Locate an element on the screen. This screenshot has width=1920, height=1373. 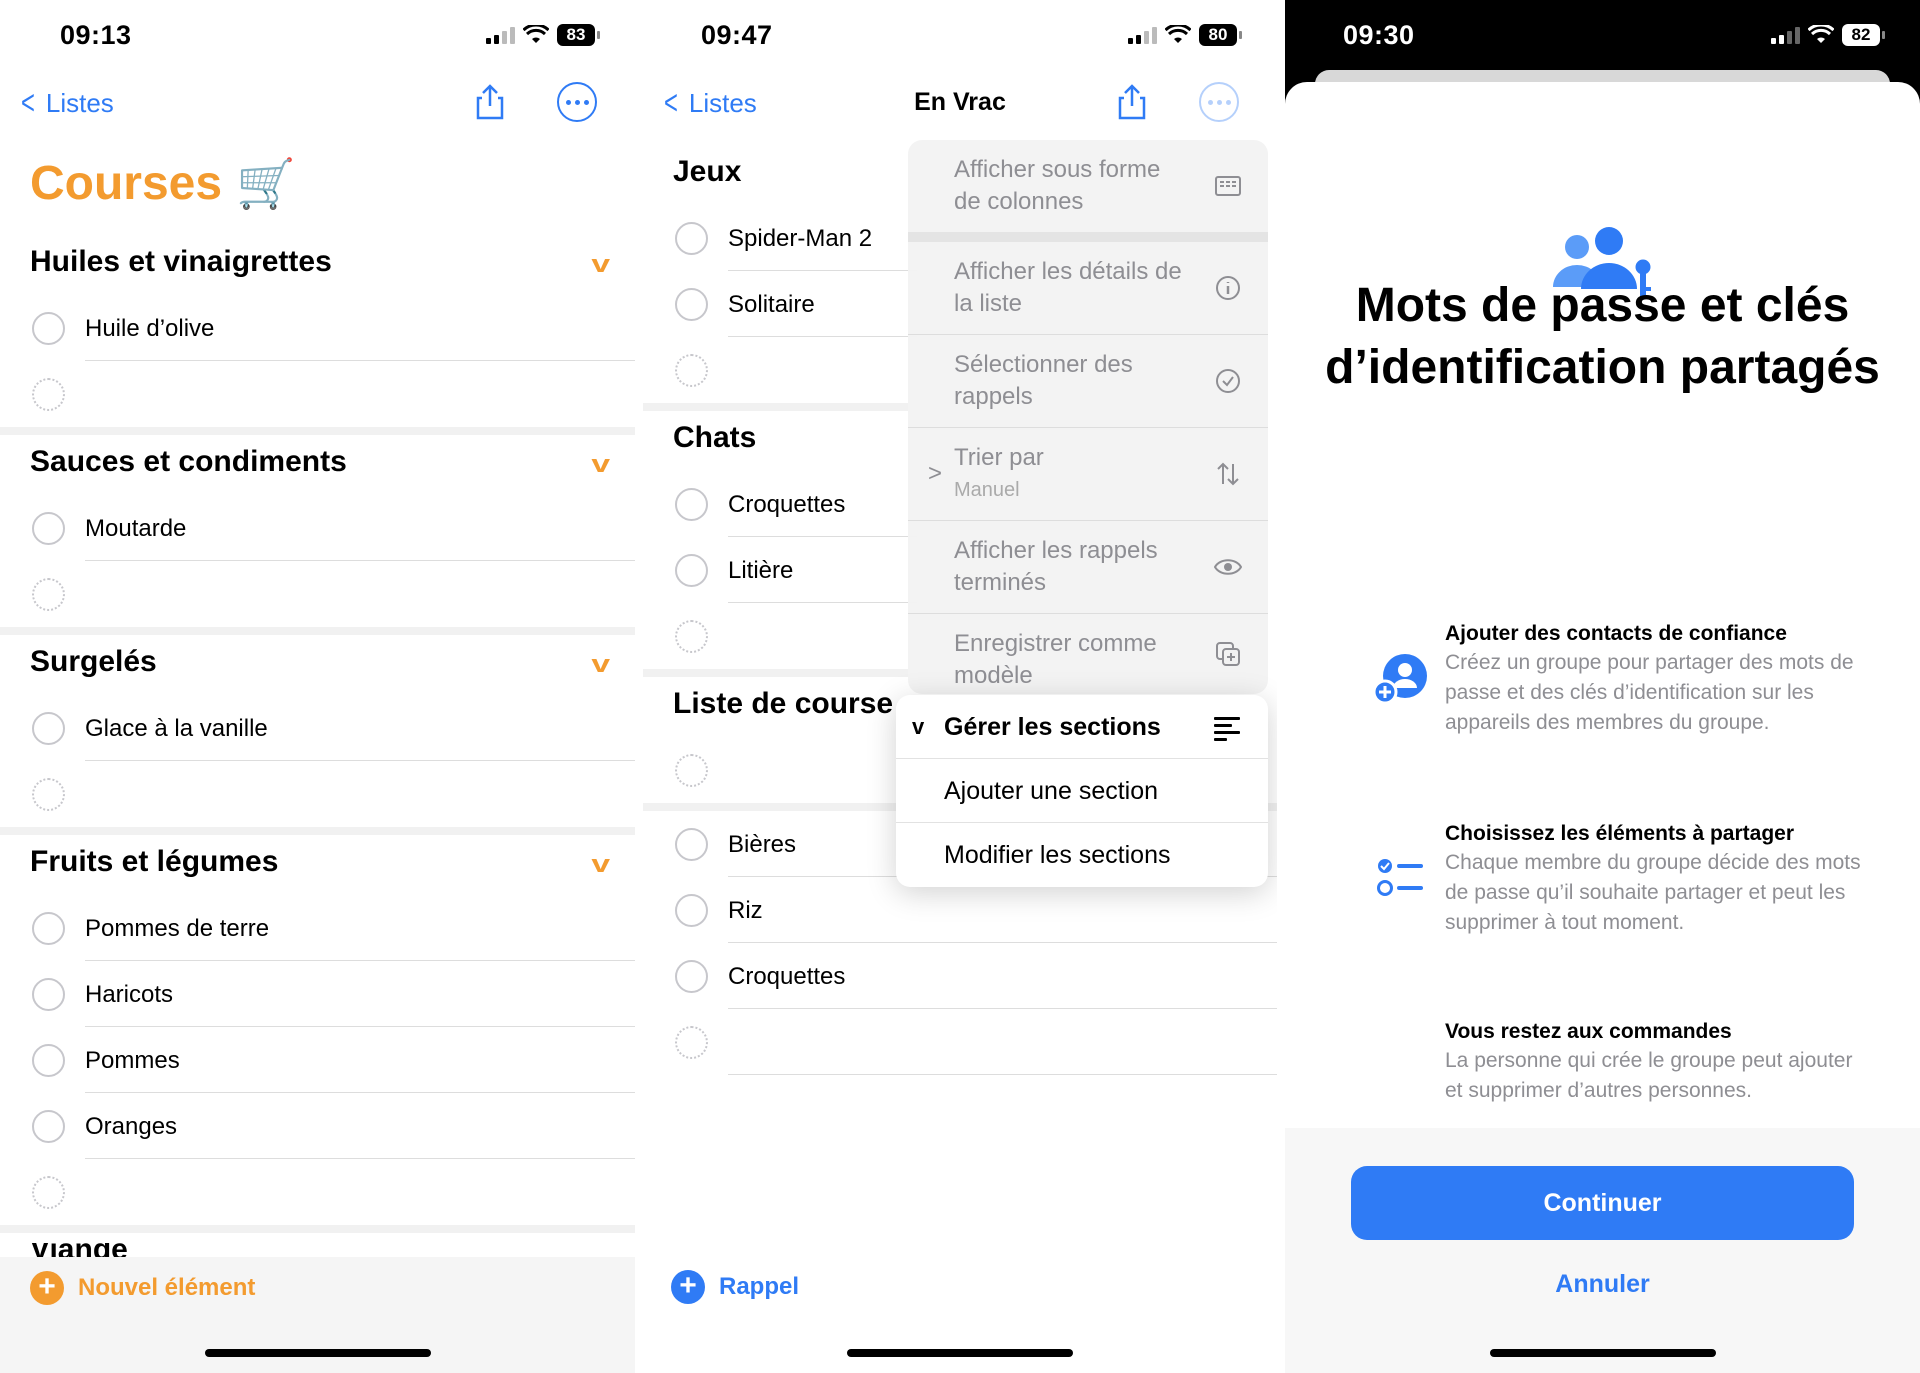
list-item: Haricots is located at coordinates (317, 994).